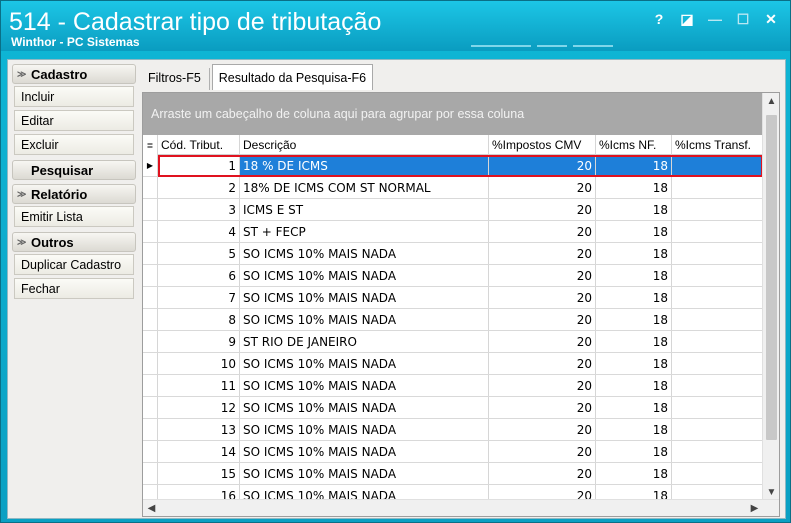  What do you see at coordinates (717, 145) in the screenshot?
I see `column-header: %Icms Transf.` at bounding box center [717, 145].